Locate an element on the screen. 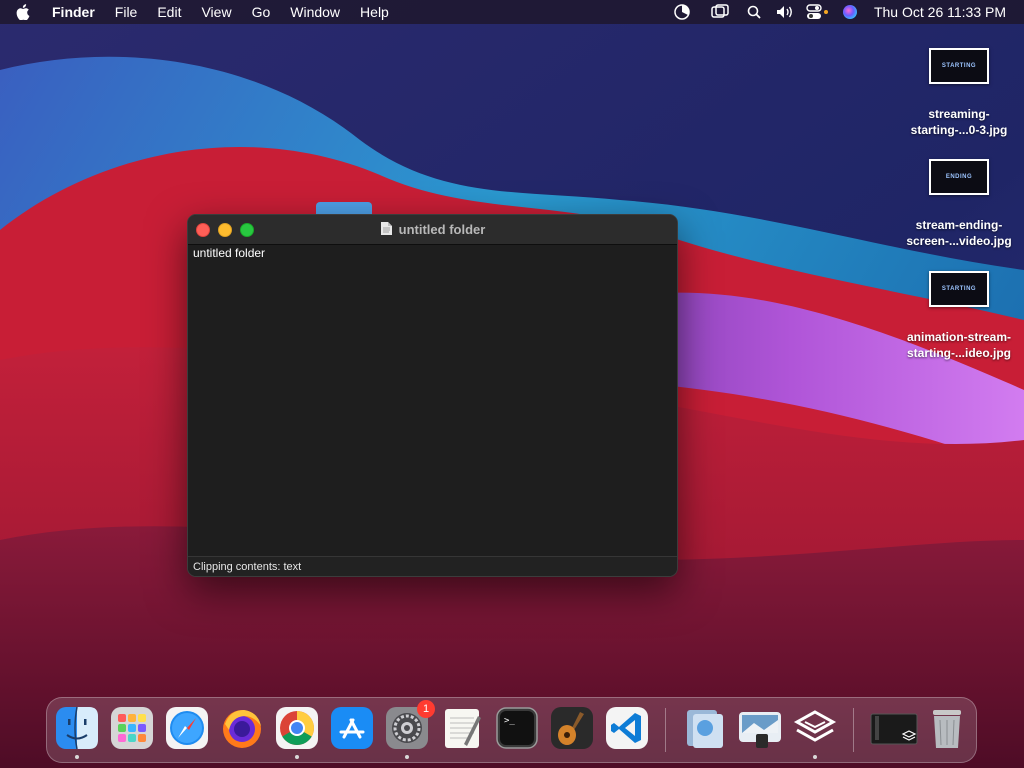 The image size is (1024, 768). menu-bar-clock: Thu Oct 26 11:33 PM is located at coordinates (944, 12).